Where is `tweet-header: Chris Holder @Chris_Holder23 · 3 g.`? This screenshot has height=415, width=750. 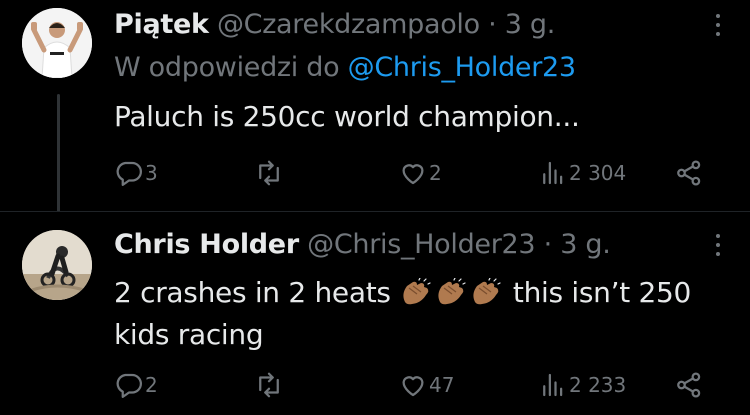 tweet-header: Chris Holder @Chris_Holder23 · 3 g. is located at coordinates (362, 244).